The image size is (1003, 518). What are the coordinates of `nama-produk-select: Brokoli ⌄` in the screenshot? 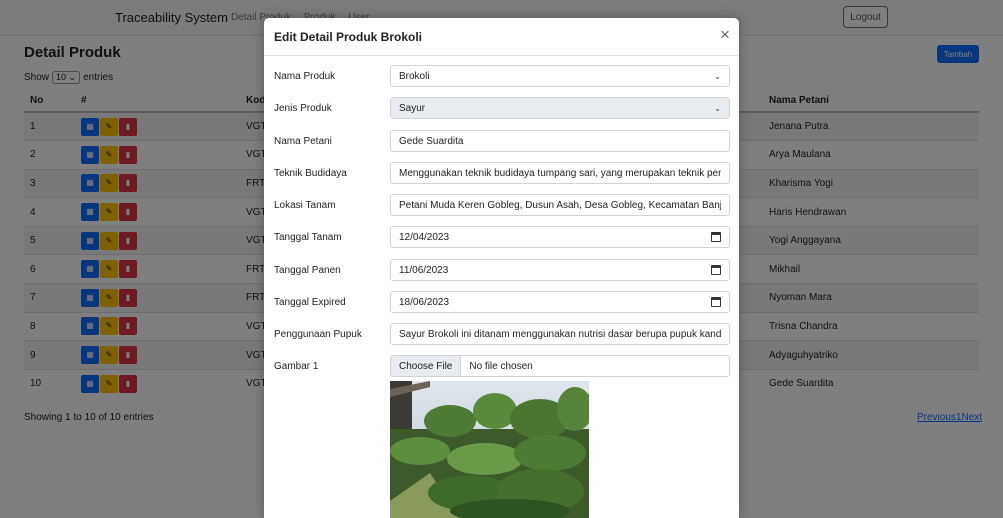 It's located at (560, 76).